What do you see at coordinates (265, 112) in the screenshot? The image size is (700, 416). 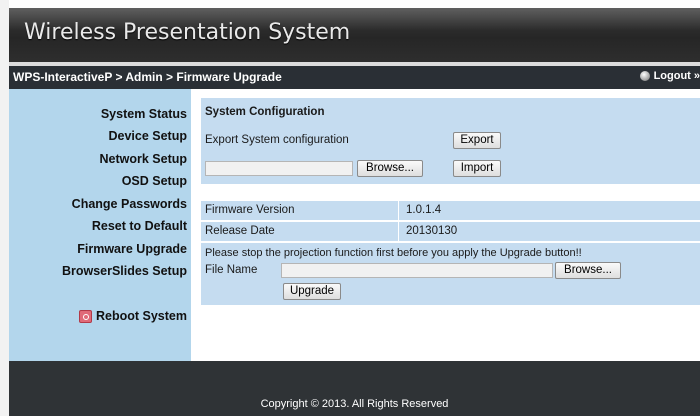 I see `system-config-title: System Configuration` at bounding box center [265, 112].